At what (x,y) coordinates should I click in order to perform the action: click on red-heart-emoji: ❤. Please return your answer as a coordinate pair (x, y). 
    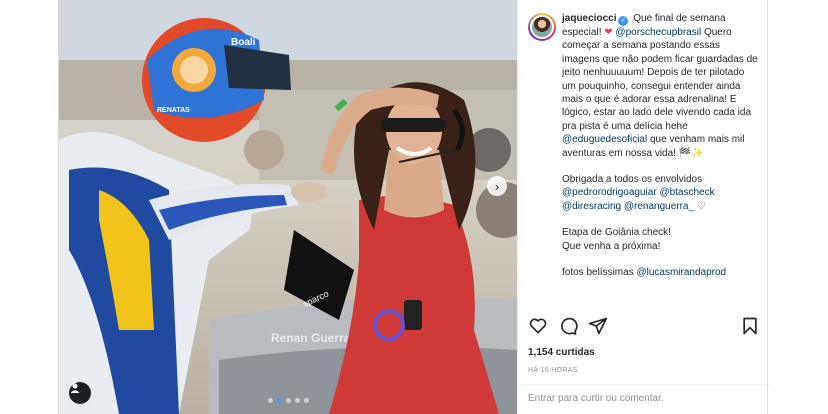
    Looking at the image, I should click on (608, 32).